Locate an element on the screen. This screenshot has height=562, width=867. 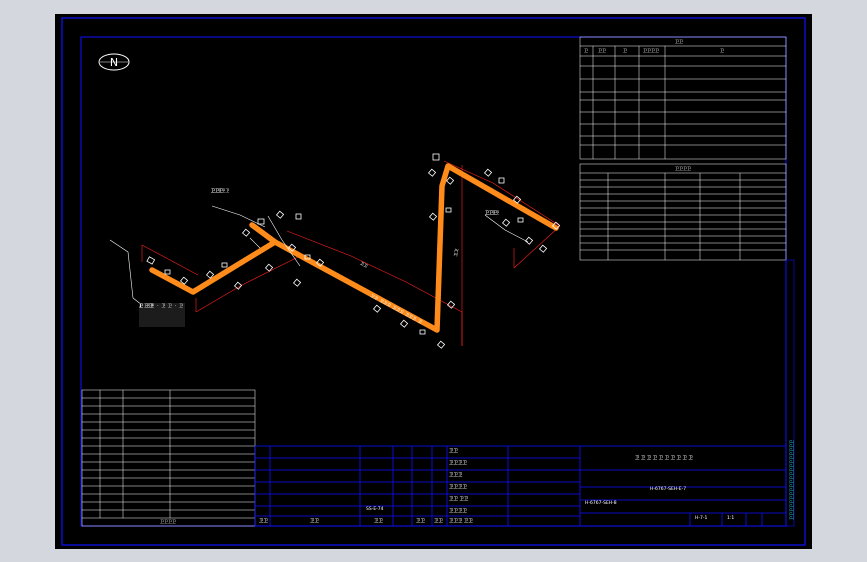
title-row-2: 卫卫卫卫 is located at coordinates (458, 463).